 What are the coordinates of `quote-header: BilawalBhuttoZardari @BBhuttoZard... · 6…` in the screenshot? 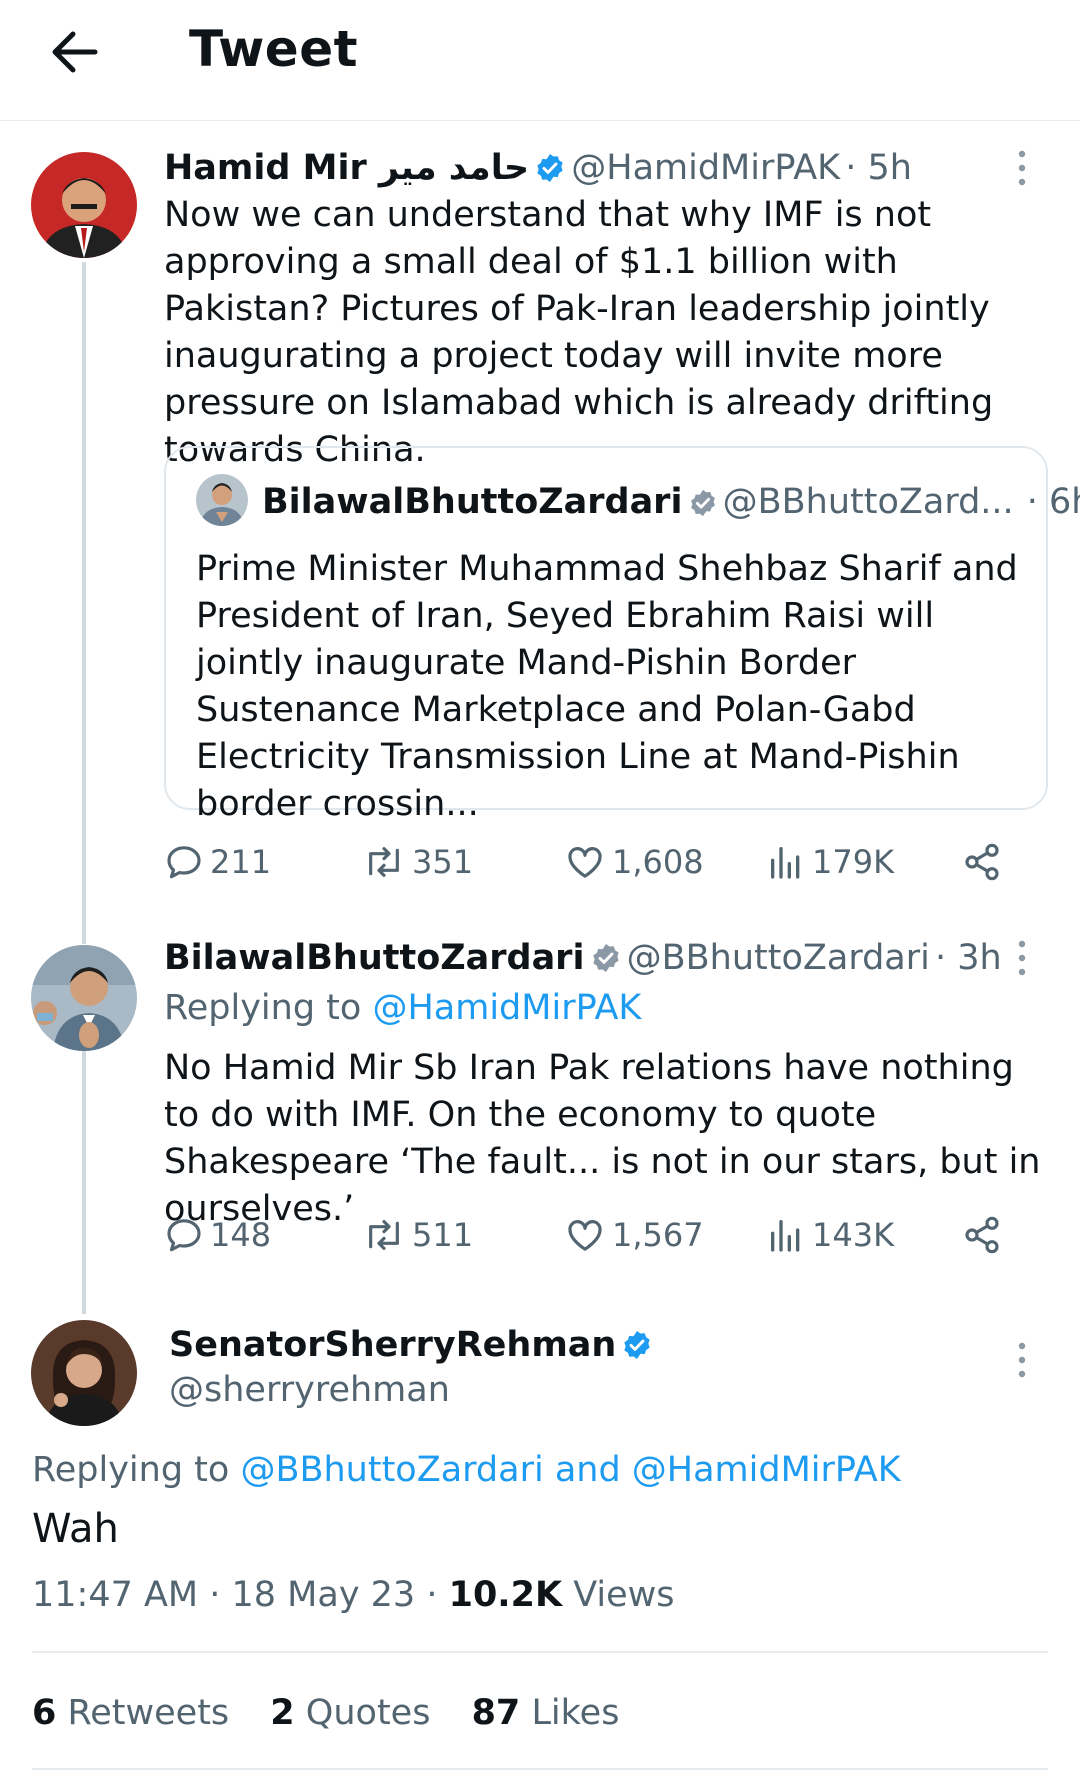 It's located at (671, 502).